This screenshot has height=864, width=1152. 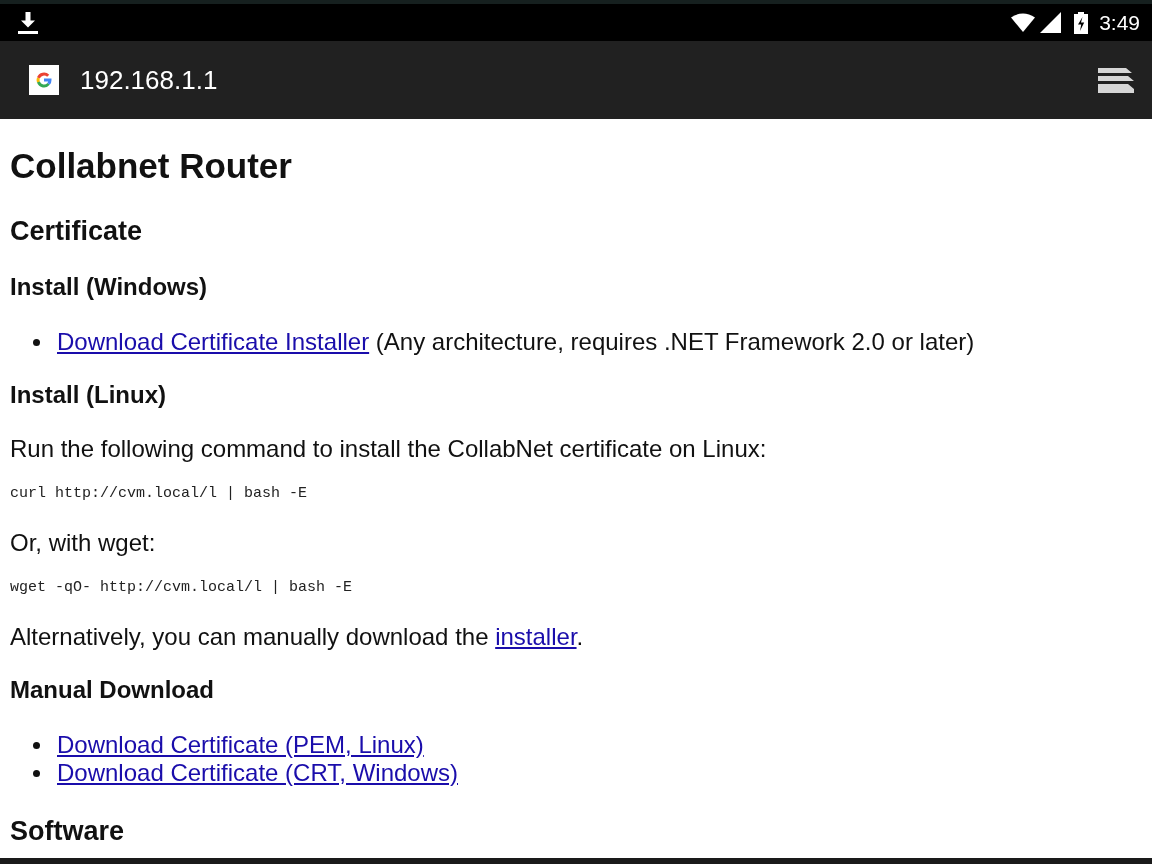 I want to click on link: Download Certificate (CRT, Windows), so click(x=257, y=772).